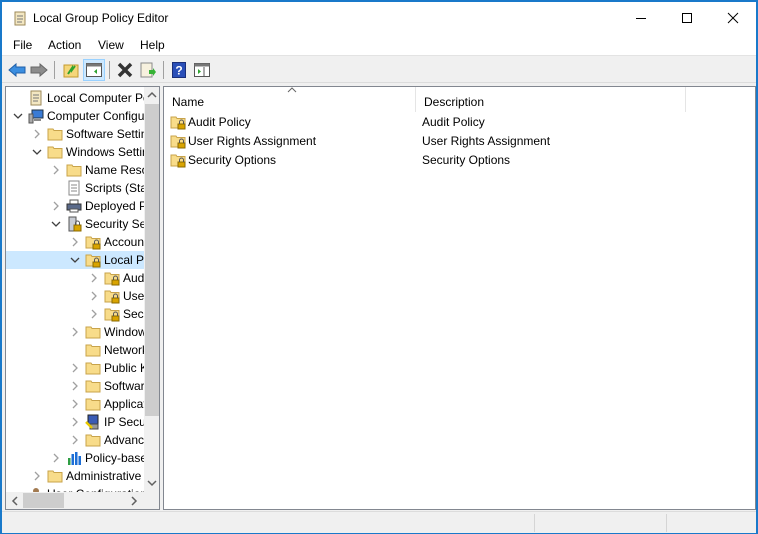 The height and width of the screenshot is (534, 758). What do you see at coordinates (551, 99) in the screenshot?
I see `column-header-description: Description` at bounding box center [551, 99].